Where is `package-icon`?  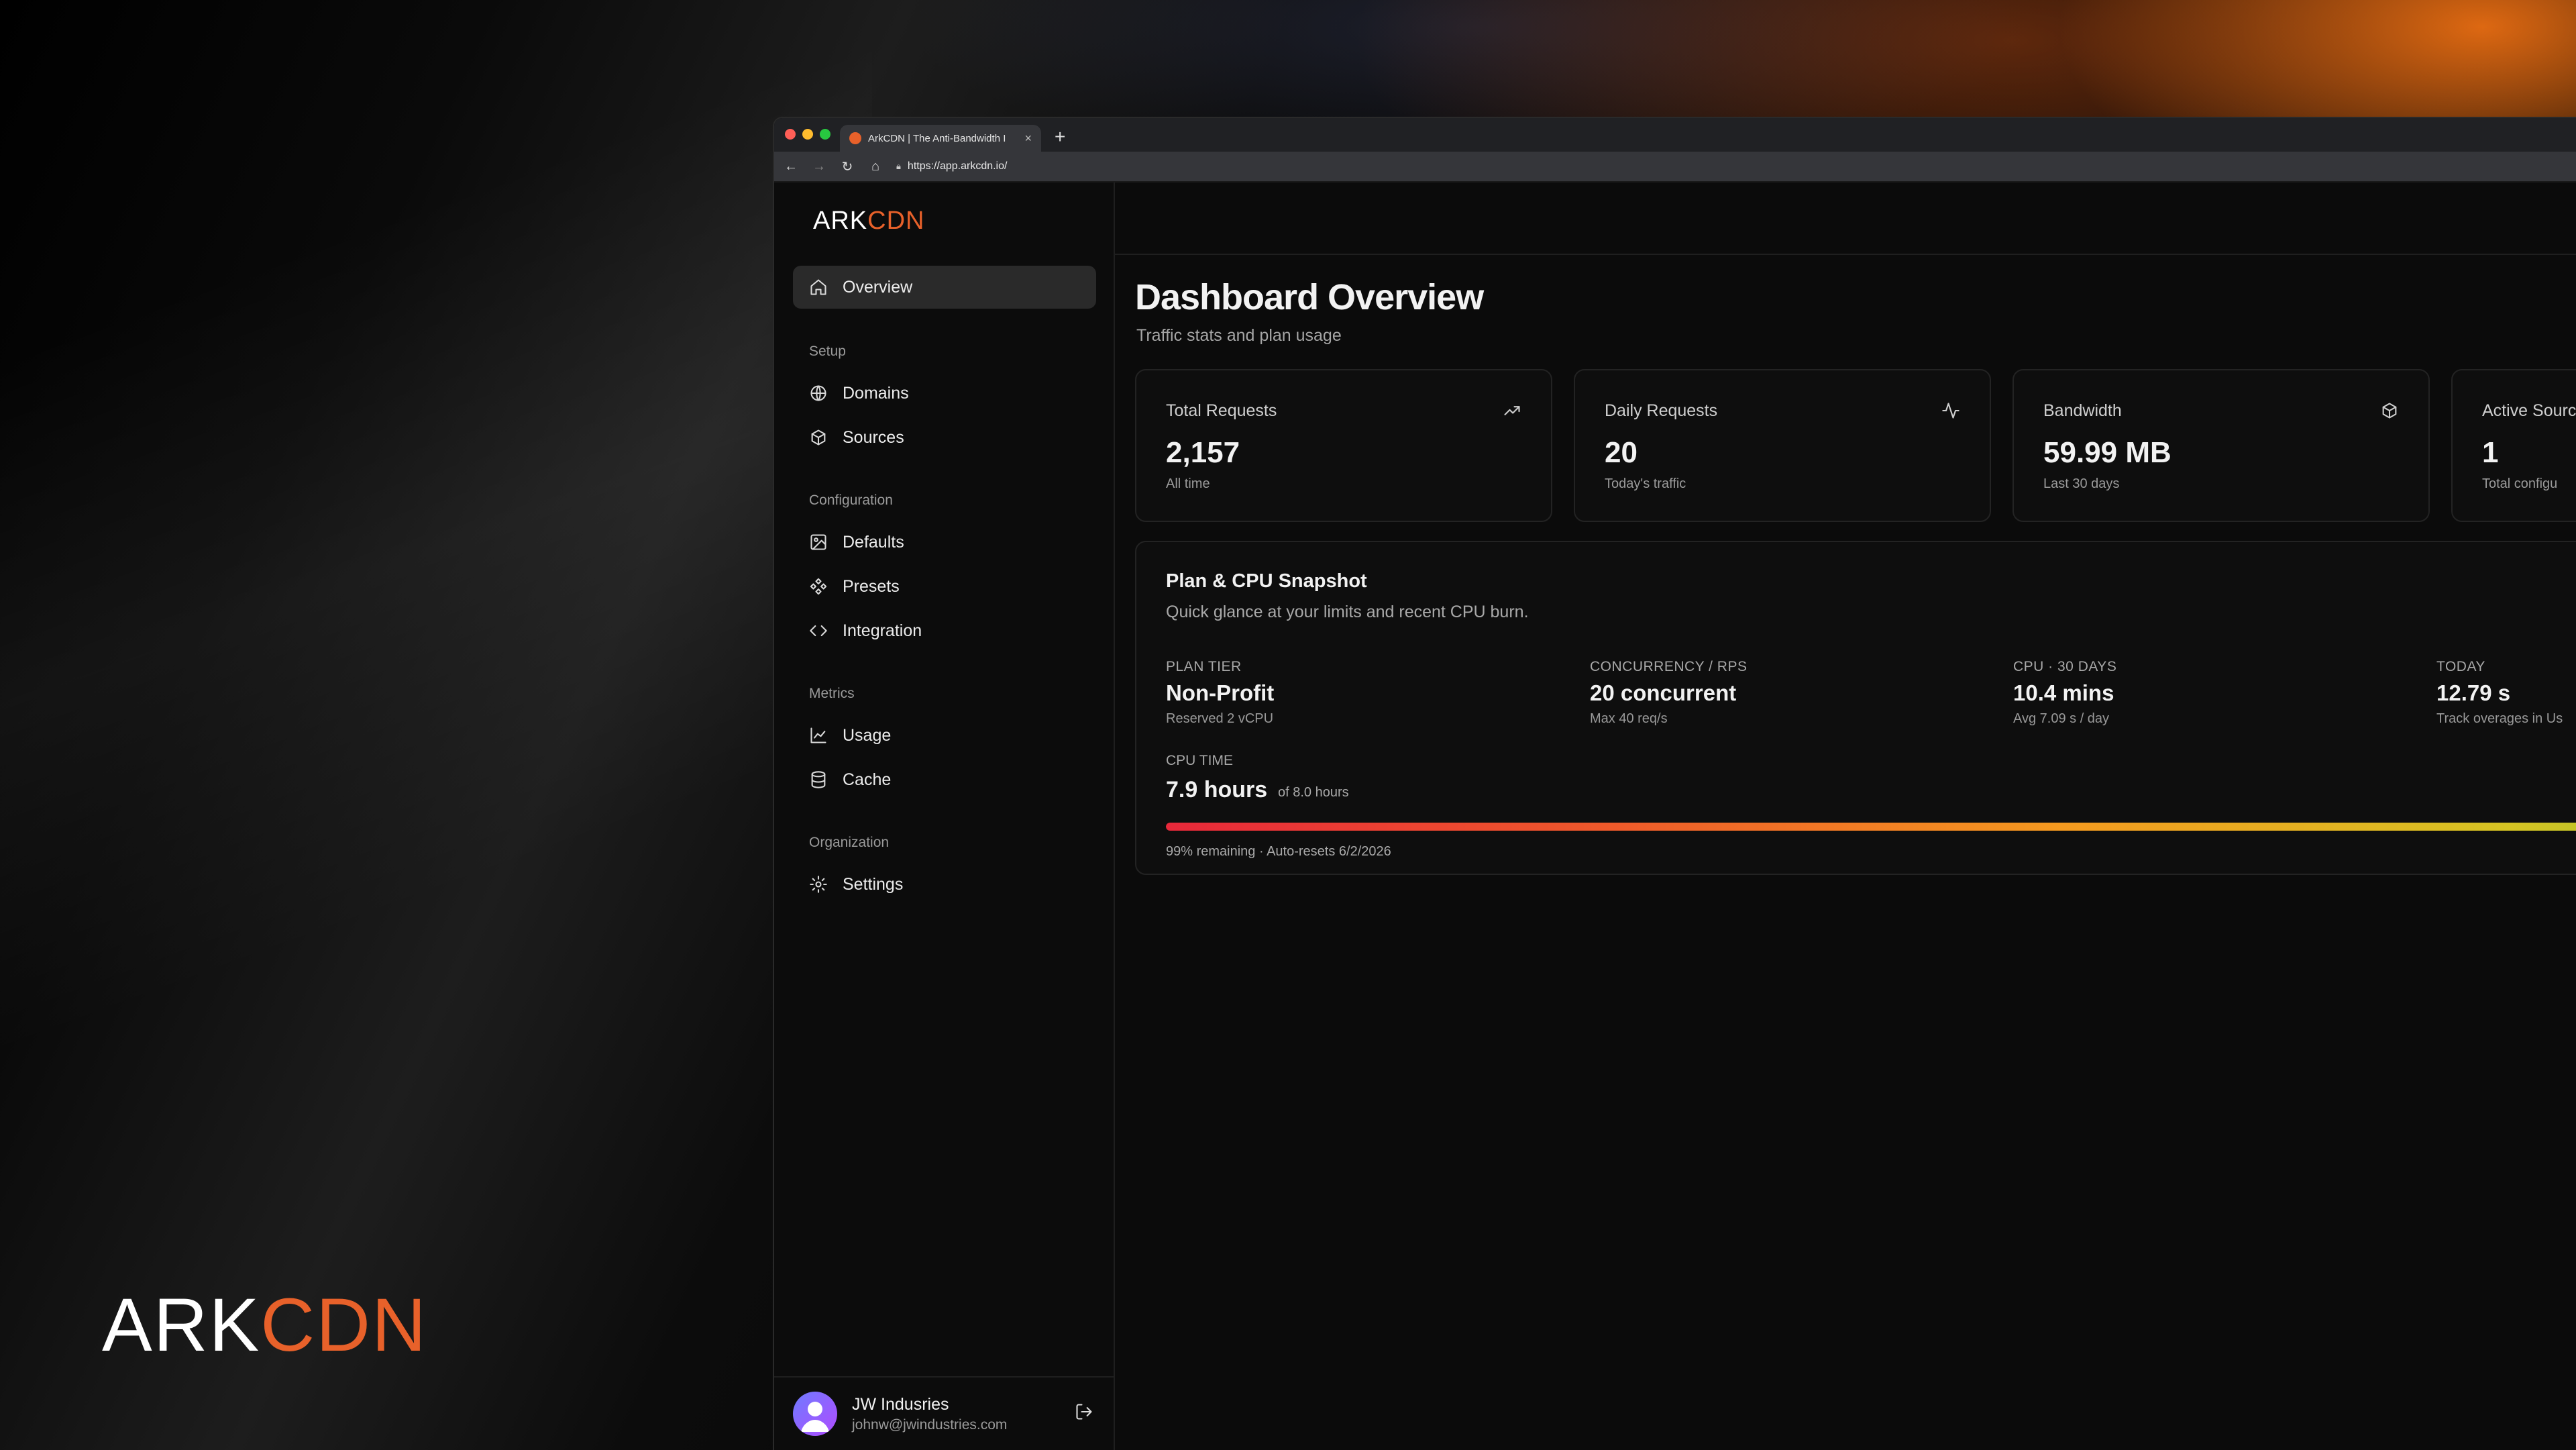 package-icon is located at coordinates (2389, 412).